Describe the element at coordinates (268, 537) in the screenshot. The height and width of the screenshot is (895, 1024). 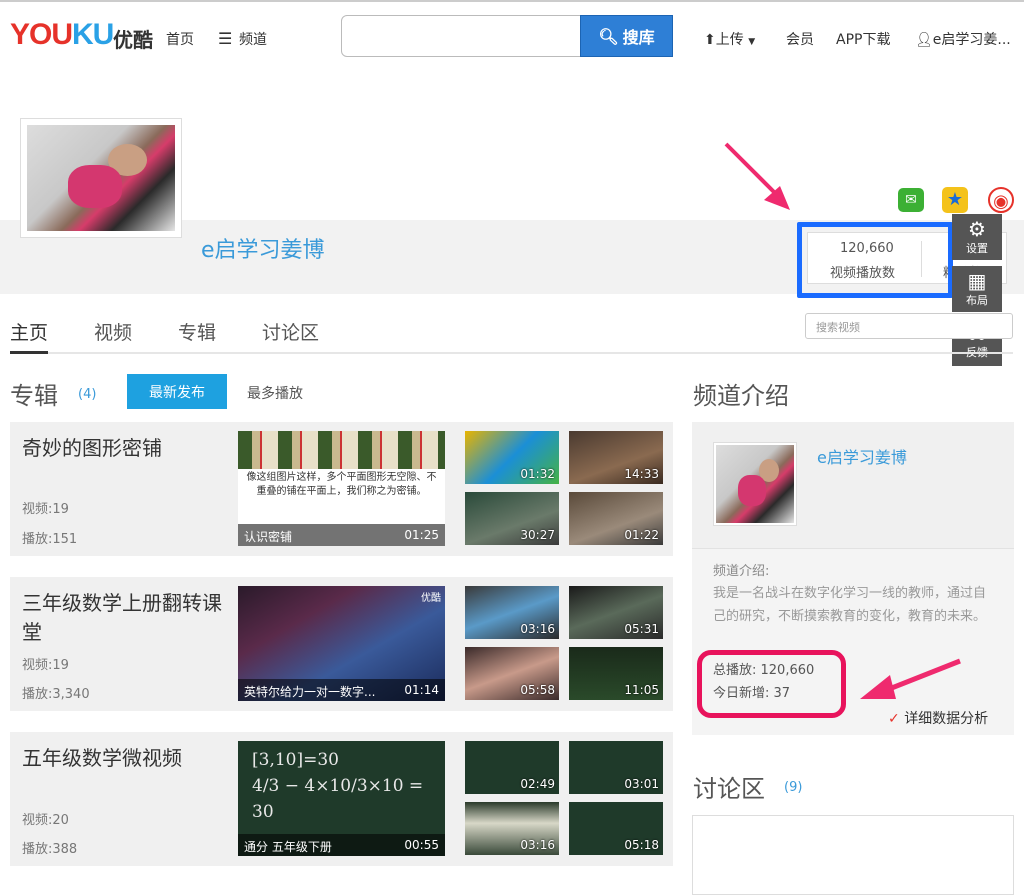
I see `thumb-caption: 认识密铺` at that location.